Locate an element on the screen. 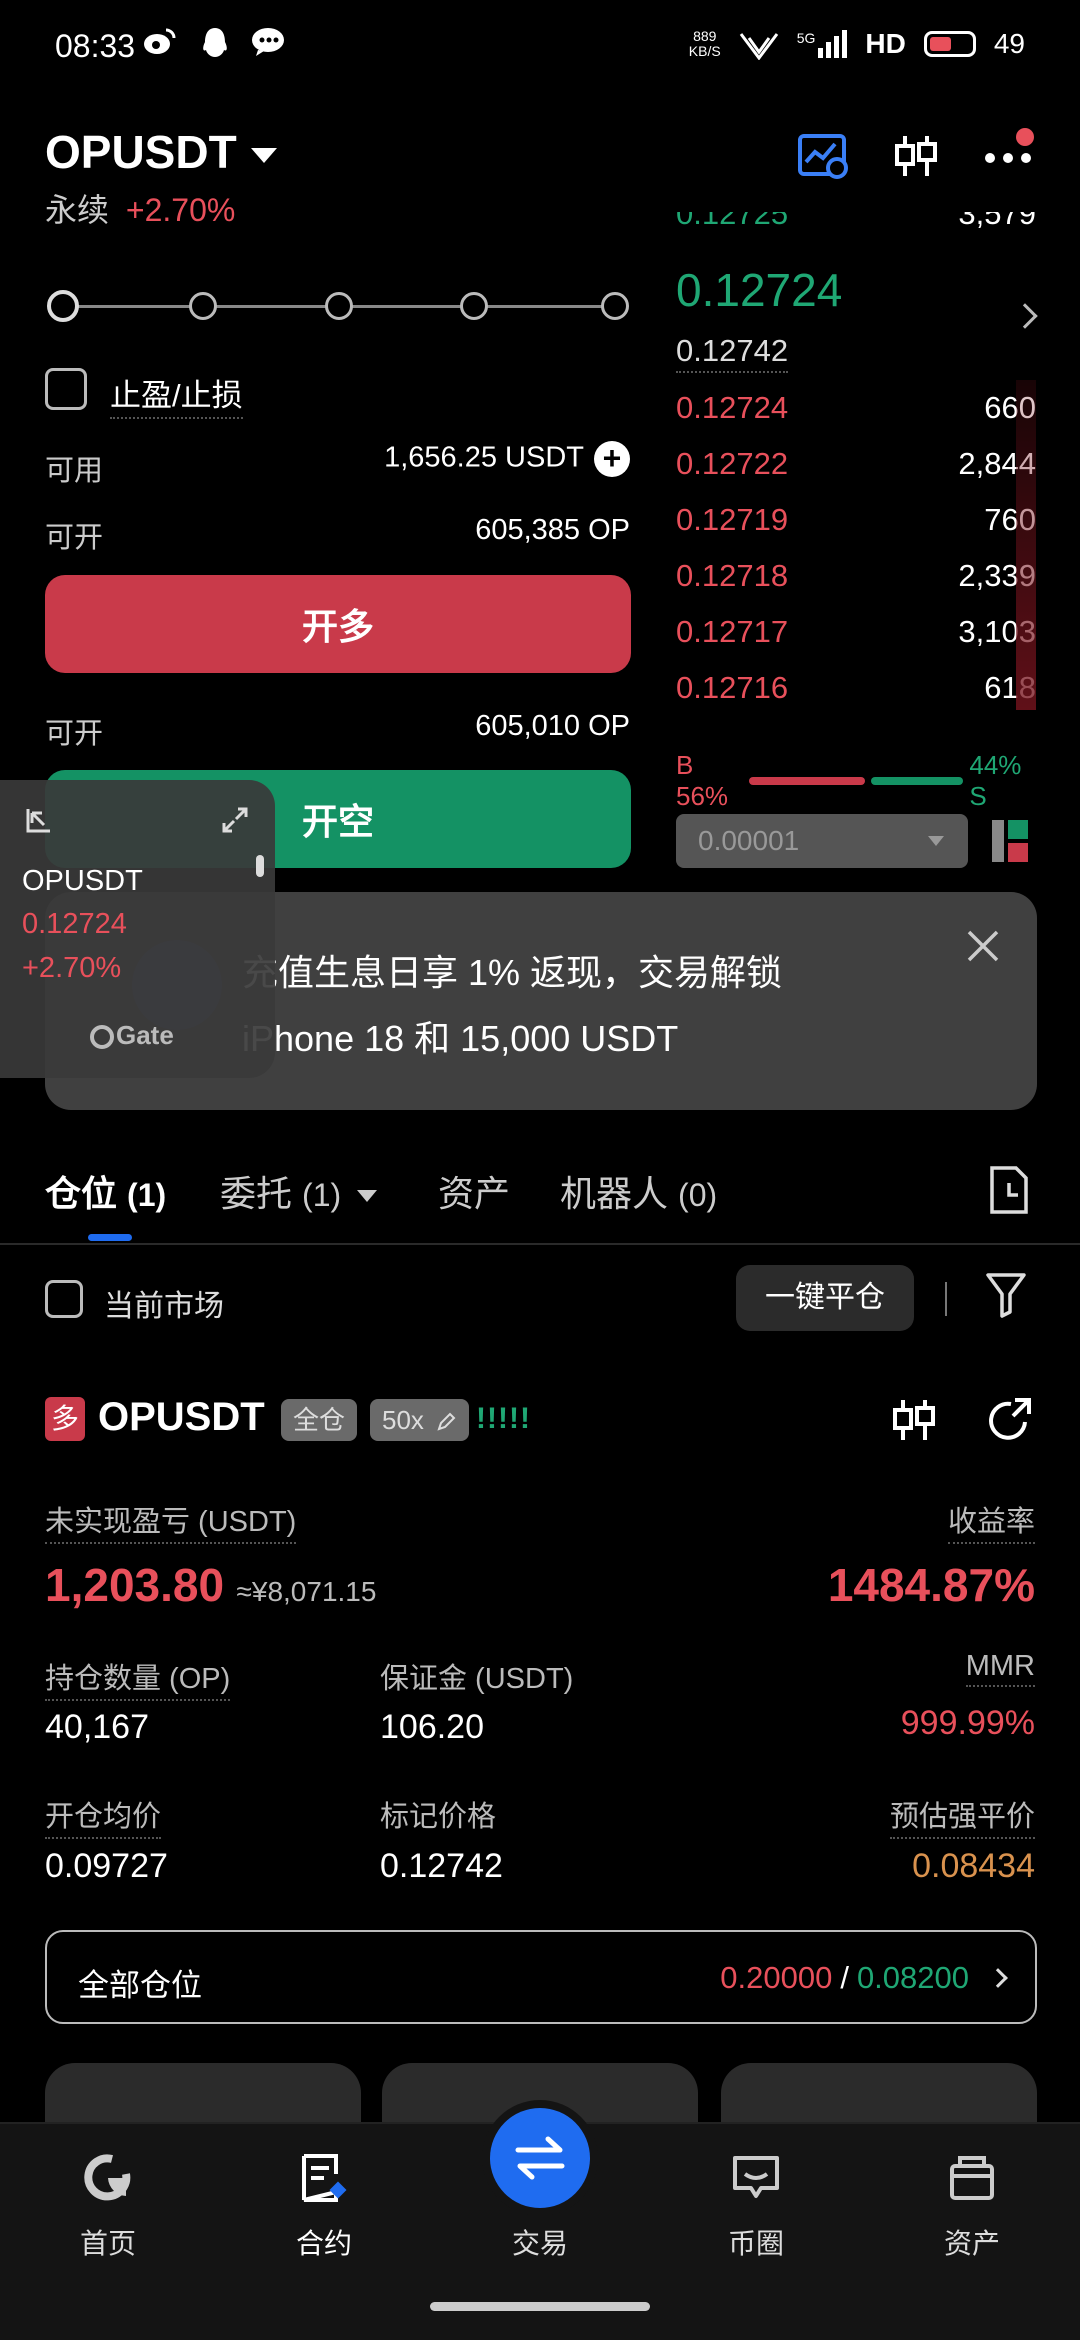  nav-home: 首页 is located at coordinates (108, 2206).